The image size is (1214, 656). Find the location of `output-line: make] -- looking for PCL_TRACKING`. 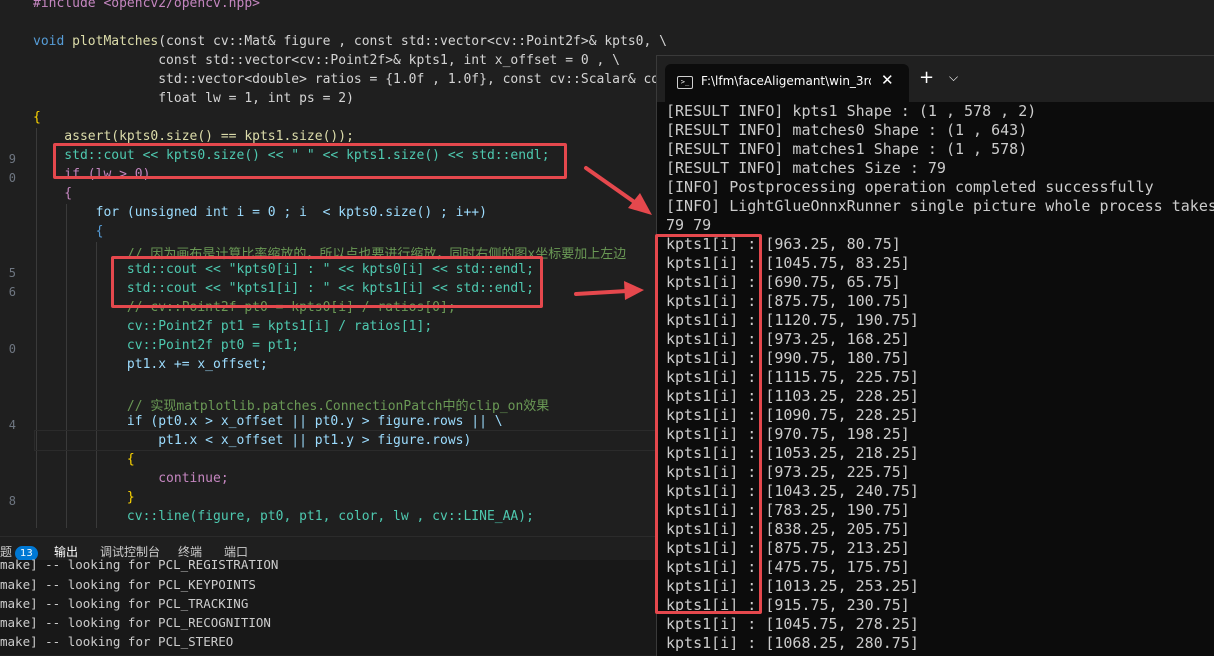

output-line: make] -- looking for PCL_TRACKING is located at coordinates (124, 603).